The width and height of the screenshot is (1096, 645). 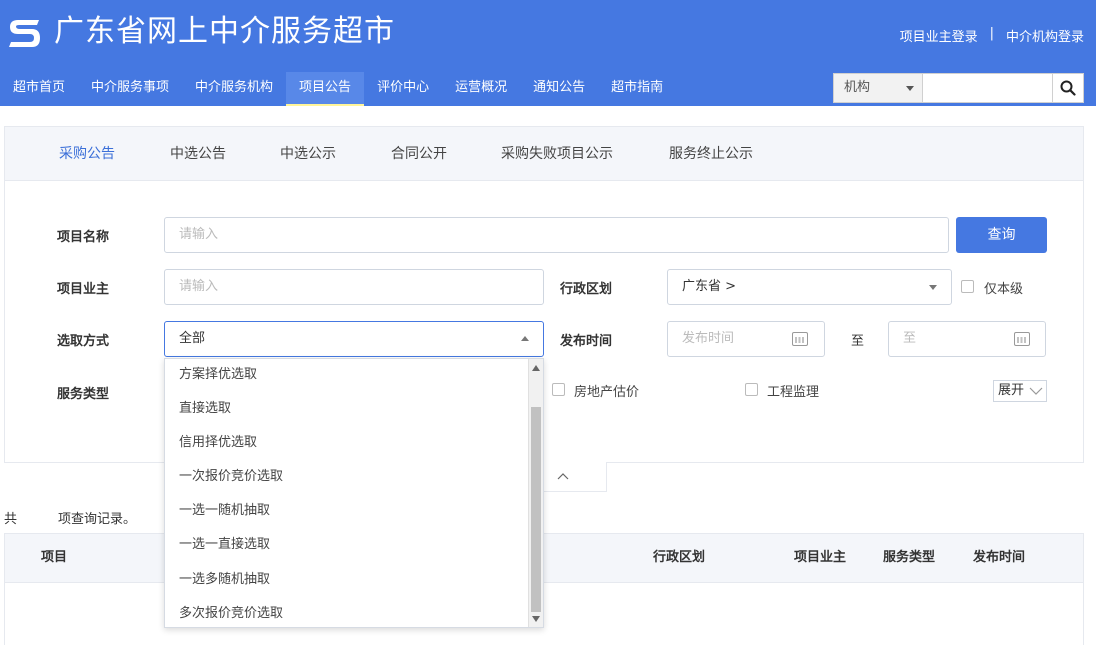 What do you see at coordinates (878, 88) in the screenshot?
I see `search-category-select: 机构` at bounding box center [878, 88].